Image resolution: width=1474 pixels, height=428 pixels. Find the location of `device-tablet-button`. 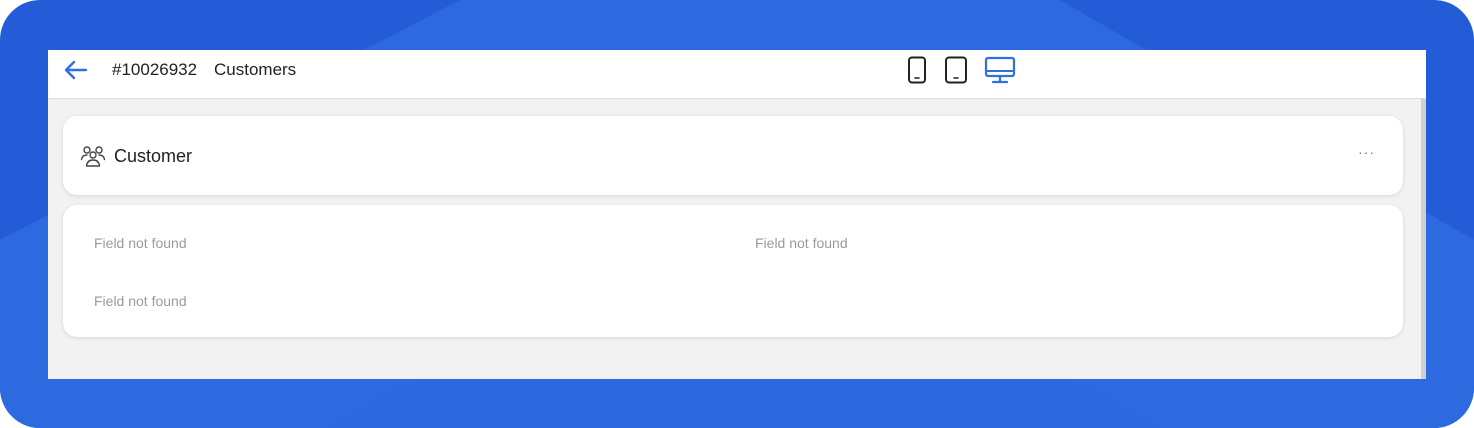

device-tablet-button is located at coordinates (956, 70).